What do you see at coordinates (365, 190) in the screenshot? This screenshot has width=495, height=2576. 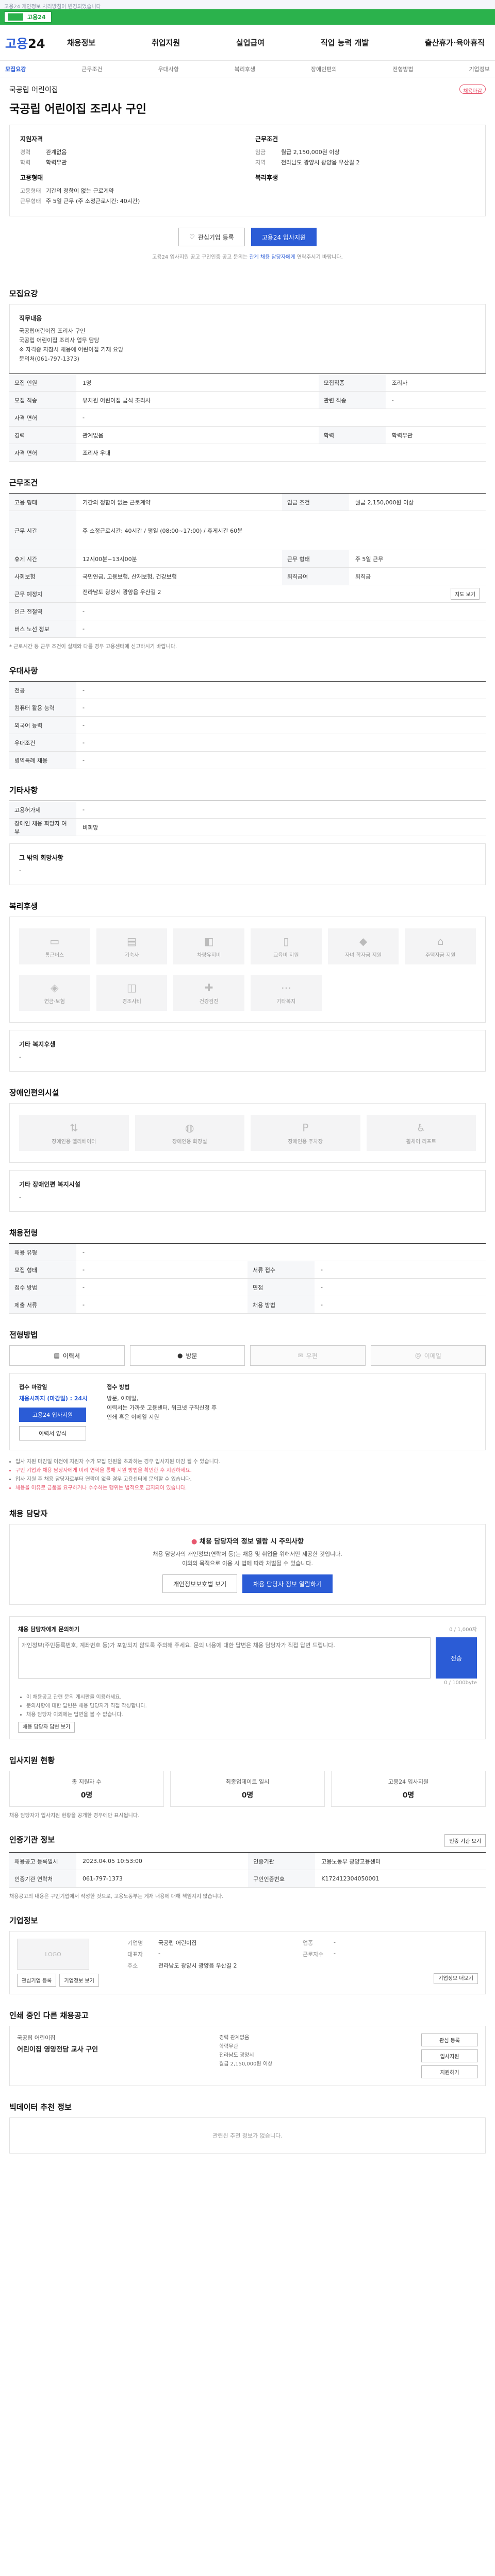 I see `summary-right2: 복리후생` at bounding box center [365, 190].